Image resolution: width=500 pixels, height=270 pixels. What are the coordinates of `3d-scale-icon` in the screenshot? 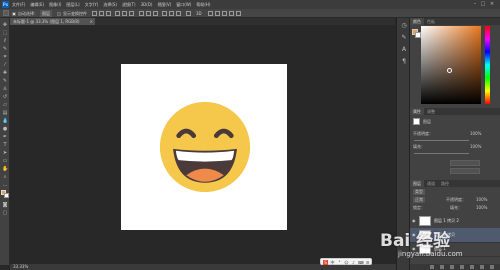 It's located at (238, 13).